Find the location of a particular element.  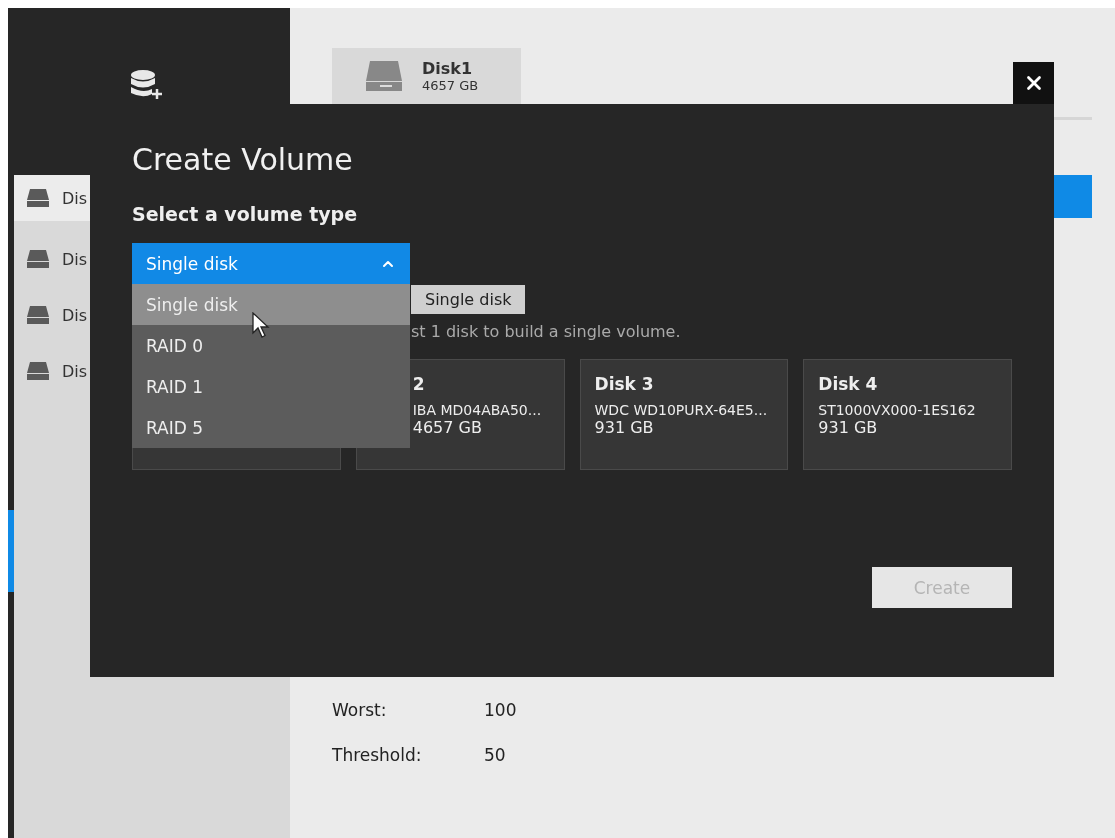

disk-name: Disk1 is located at coordinates (448, 68).